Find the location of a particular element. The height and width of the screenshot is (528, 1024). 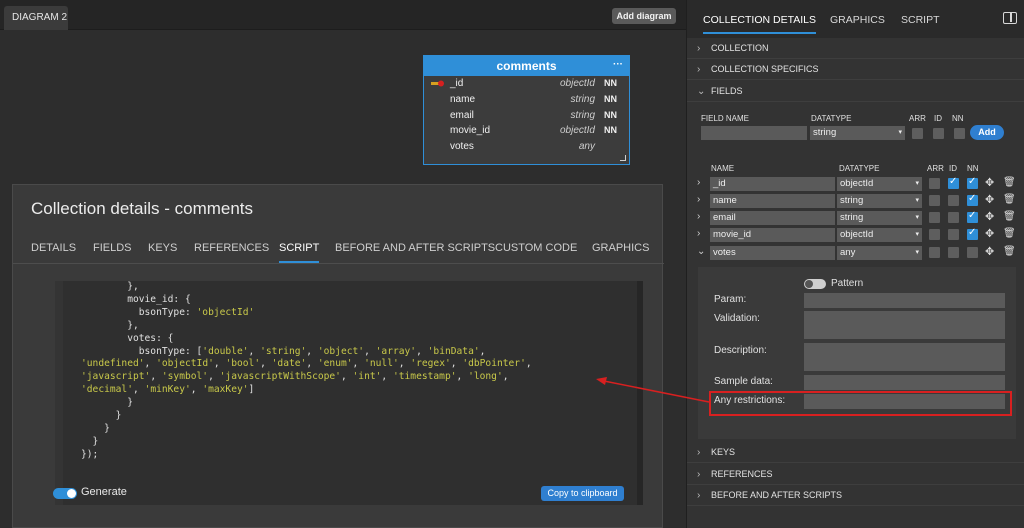

resize-handle-icon is located at coordinates (623, 158).